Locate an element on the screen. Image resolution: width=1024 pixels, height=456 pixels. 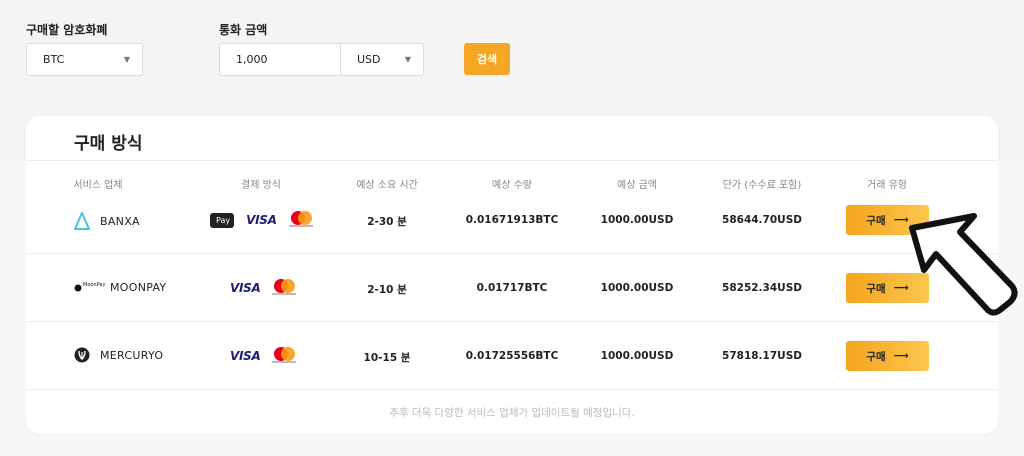
estimated-quantity: 0.01725556BTC is located at coordinates (512, 356).